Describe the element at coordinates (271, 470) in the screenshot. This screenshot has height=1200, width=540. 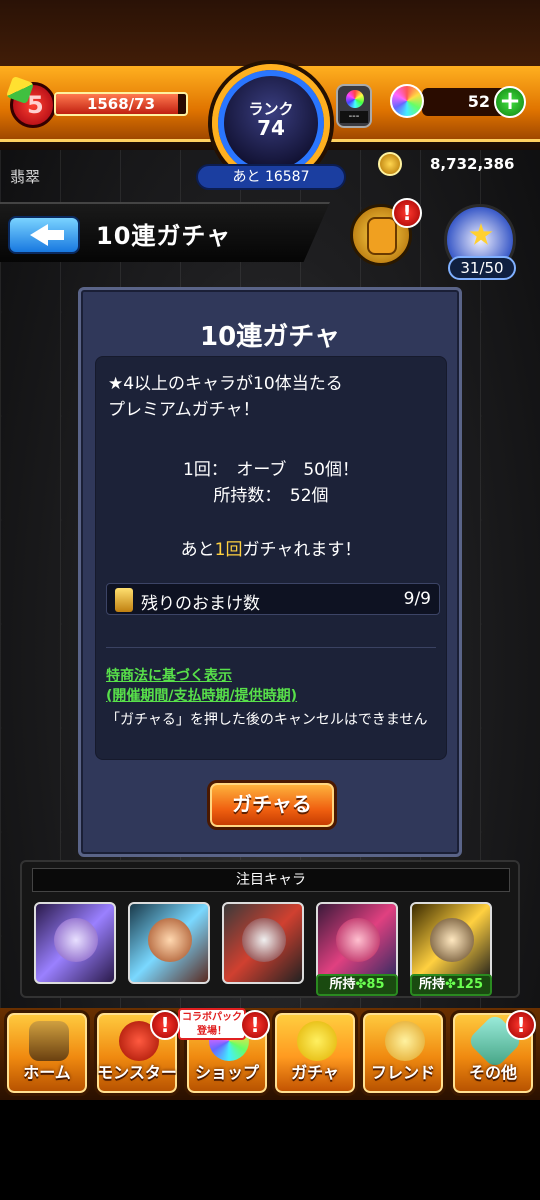
I see `cost-line: 1回： オーブ 50個！` at that location.